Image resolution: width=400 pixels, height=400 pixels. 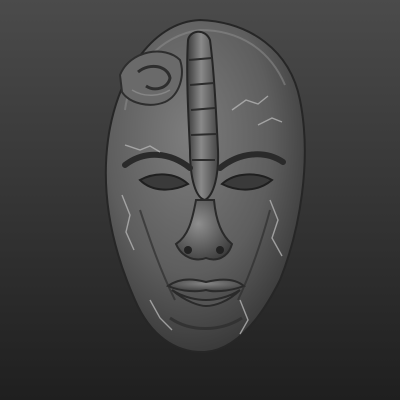 What do you see at coordinates (205, 285) in the screenshot?
I see `upper-lip` at bounding box center [205, 285].